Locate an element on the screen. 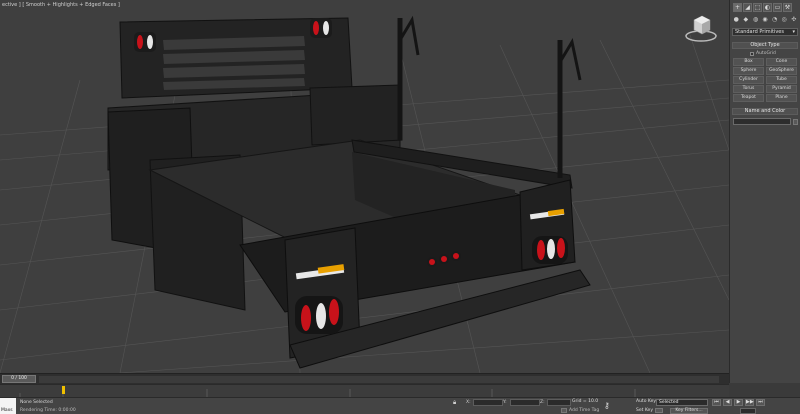 The height and width of the screenshot is (414, 800). y-coordinate: Y: is located at coordinates (521, 402).